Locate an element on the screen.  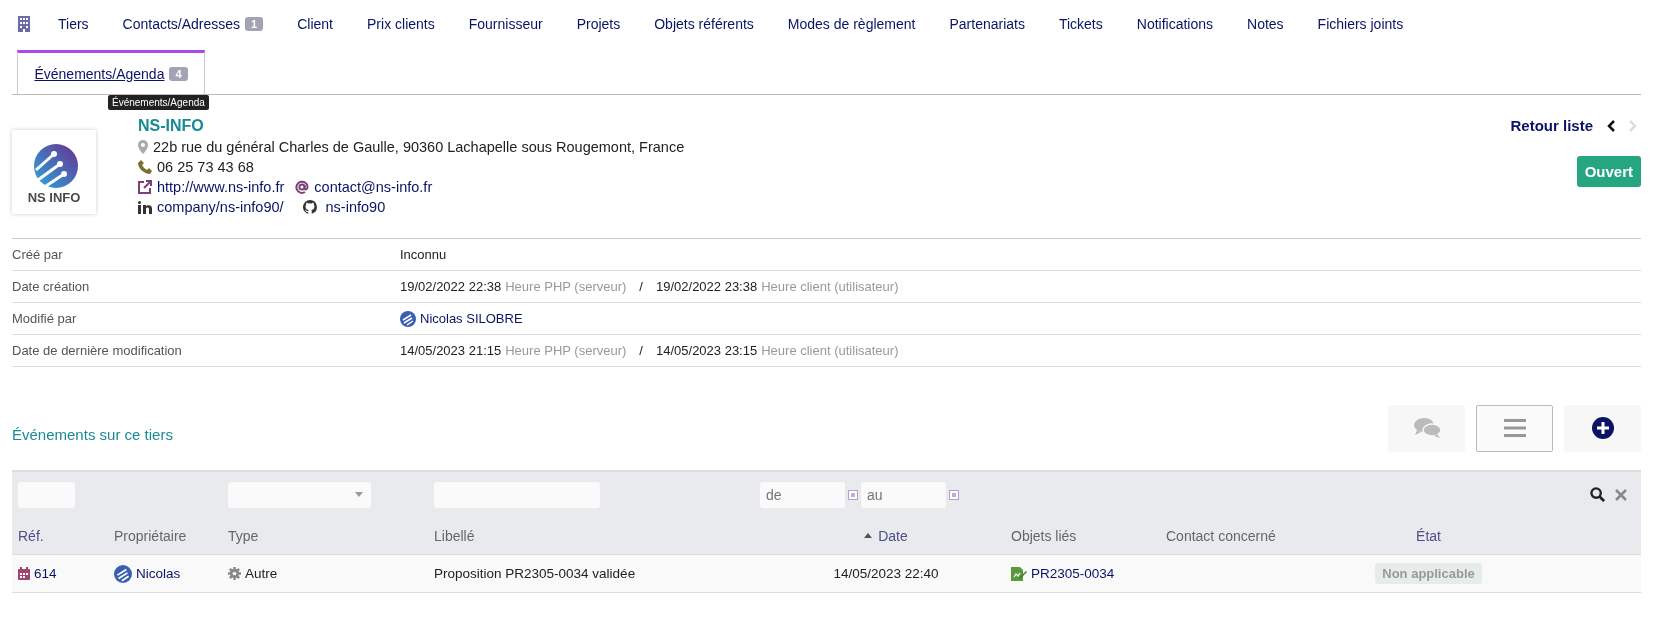
close-icon is located at coordinates (1621, 494).